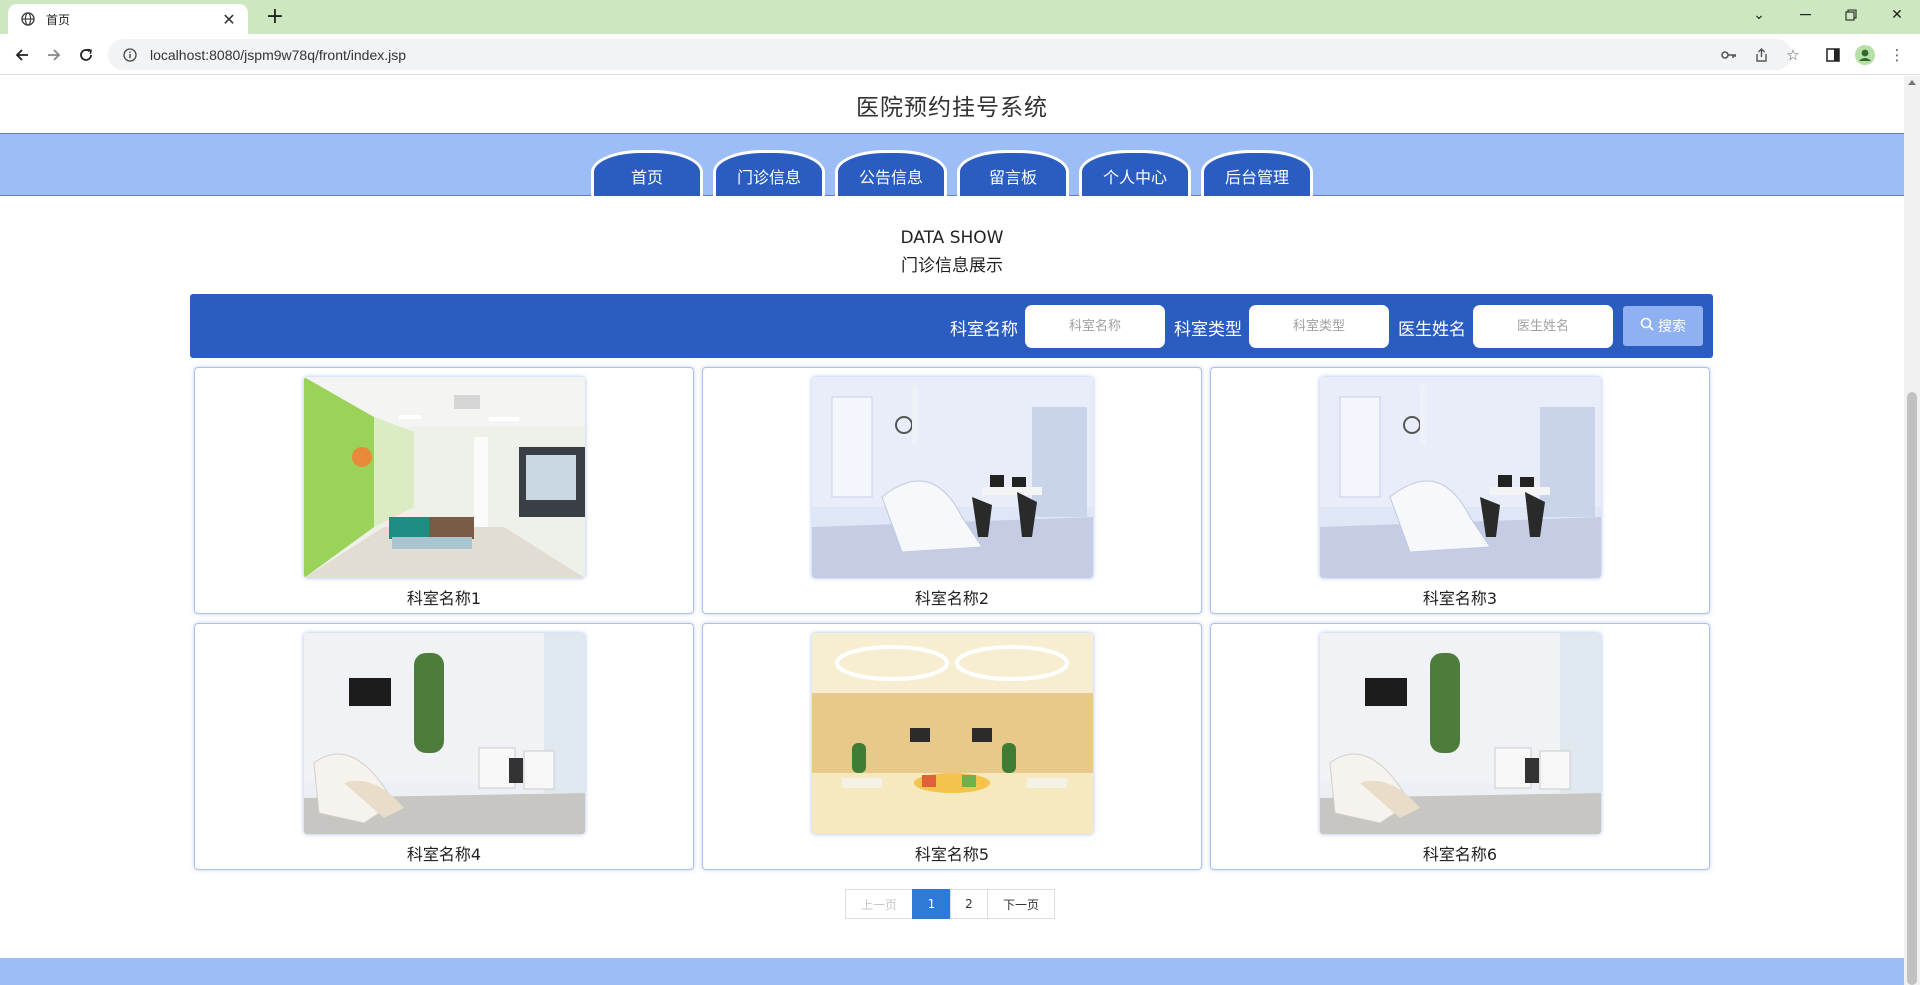 Image resolution: width=1920 pixels, height=985 pixels. Describe the element at coordinates (1021, 904) in the screenshot. I see `next-page-button: 下一页` at that location.